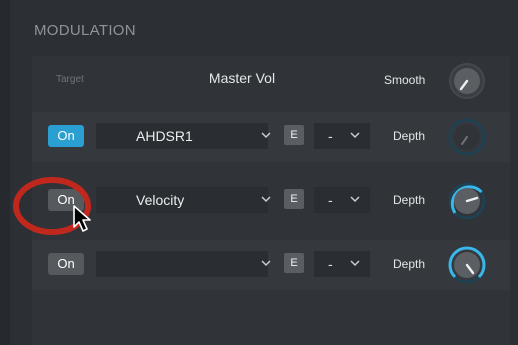 The height and width of the screenshot is (345, 518). What do you see at coordinates (467, 81) in the screenshot?
I see `smooth-knob-icon` at bounding box center [467, 81].